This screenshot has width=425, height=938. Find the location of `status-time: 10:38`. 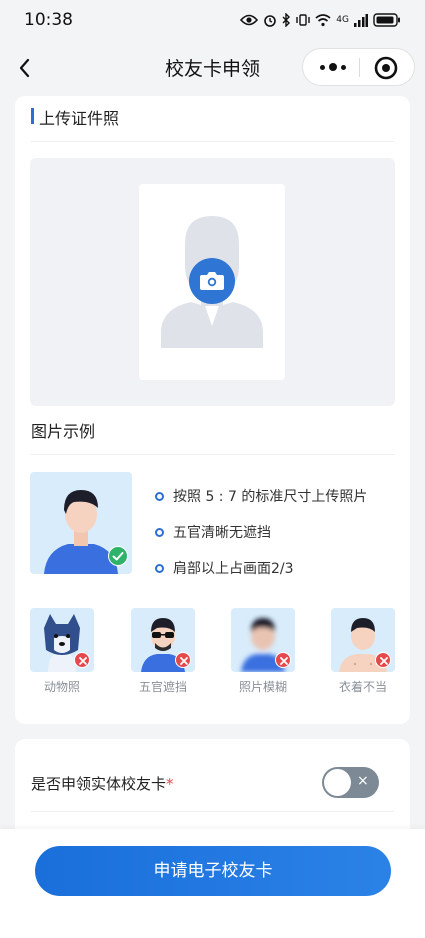

status-time: 10:38 is located at coordinates (48, 20).